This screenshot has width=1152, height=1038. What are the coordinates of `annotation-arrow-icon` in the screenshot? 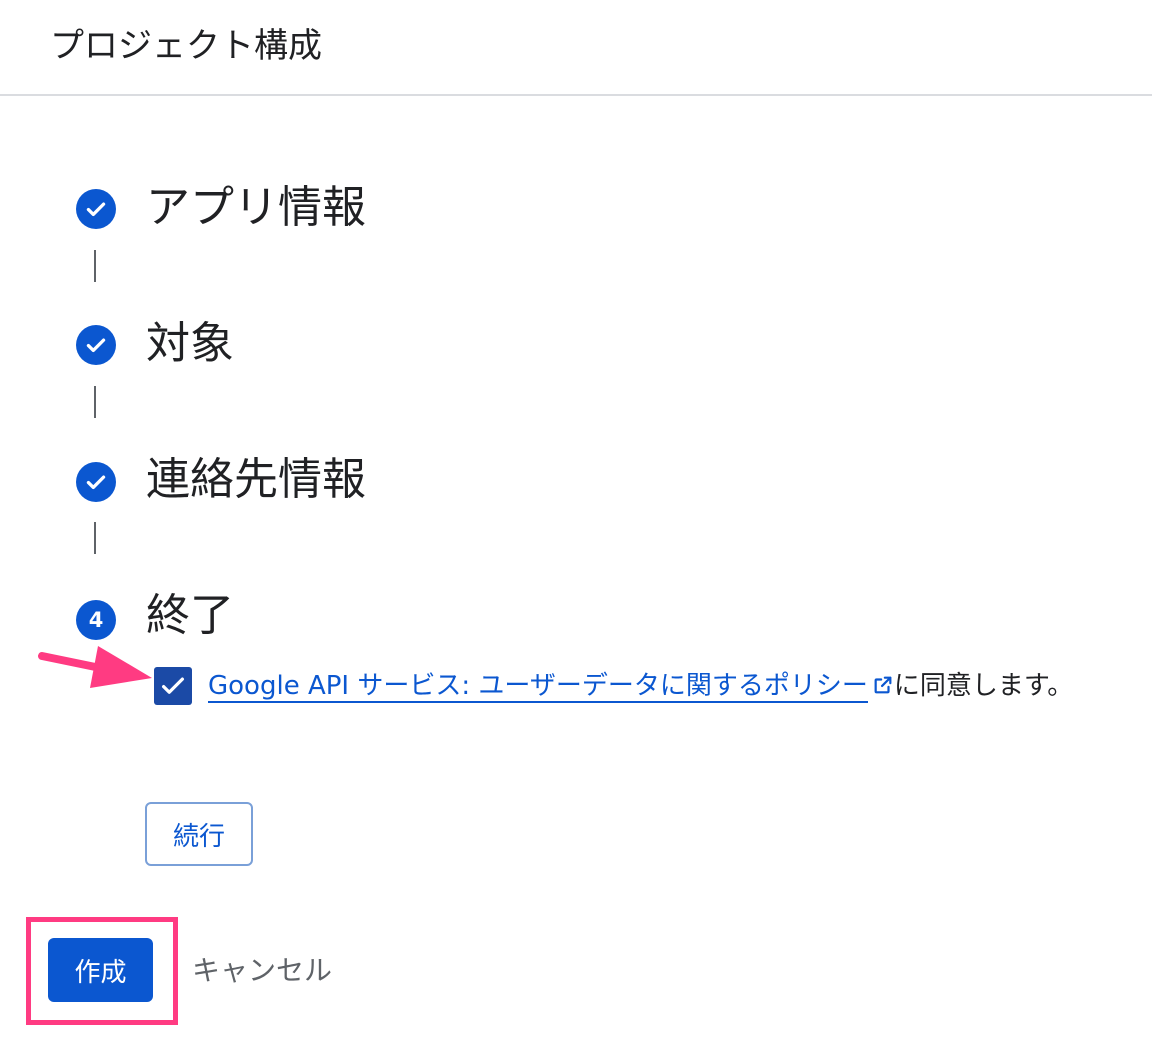 It's located at (95, 667).